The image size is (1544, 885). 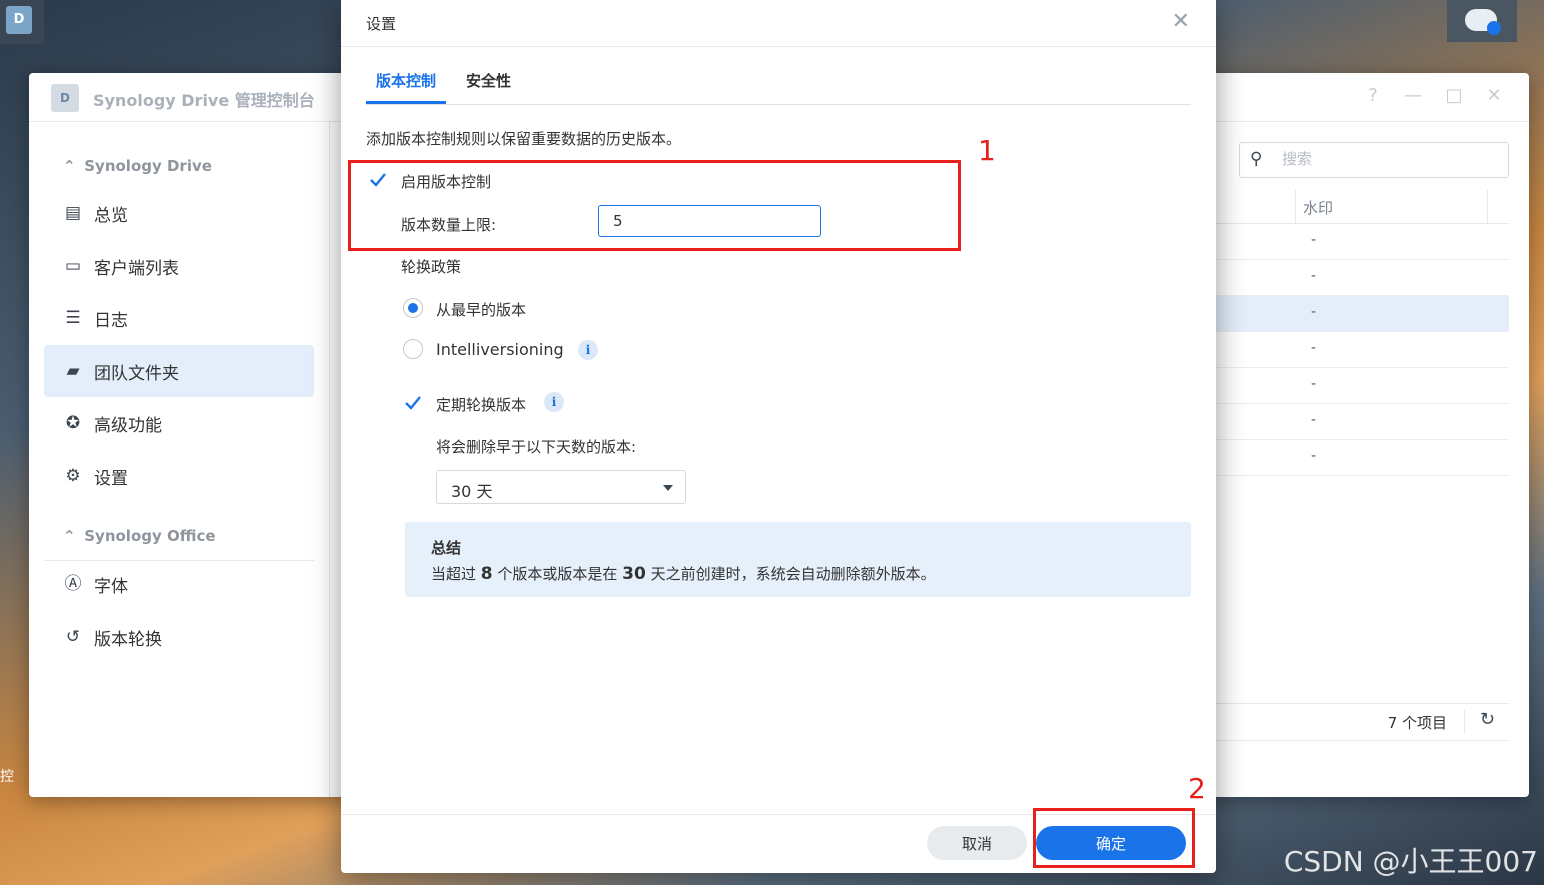 I want to click on search-field: ⚲, so click(x=1374, y=160).